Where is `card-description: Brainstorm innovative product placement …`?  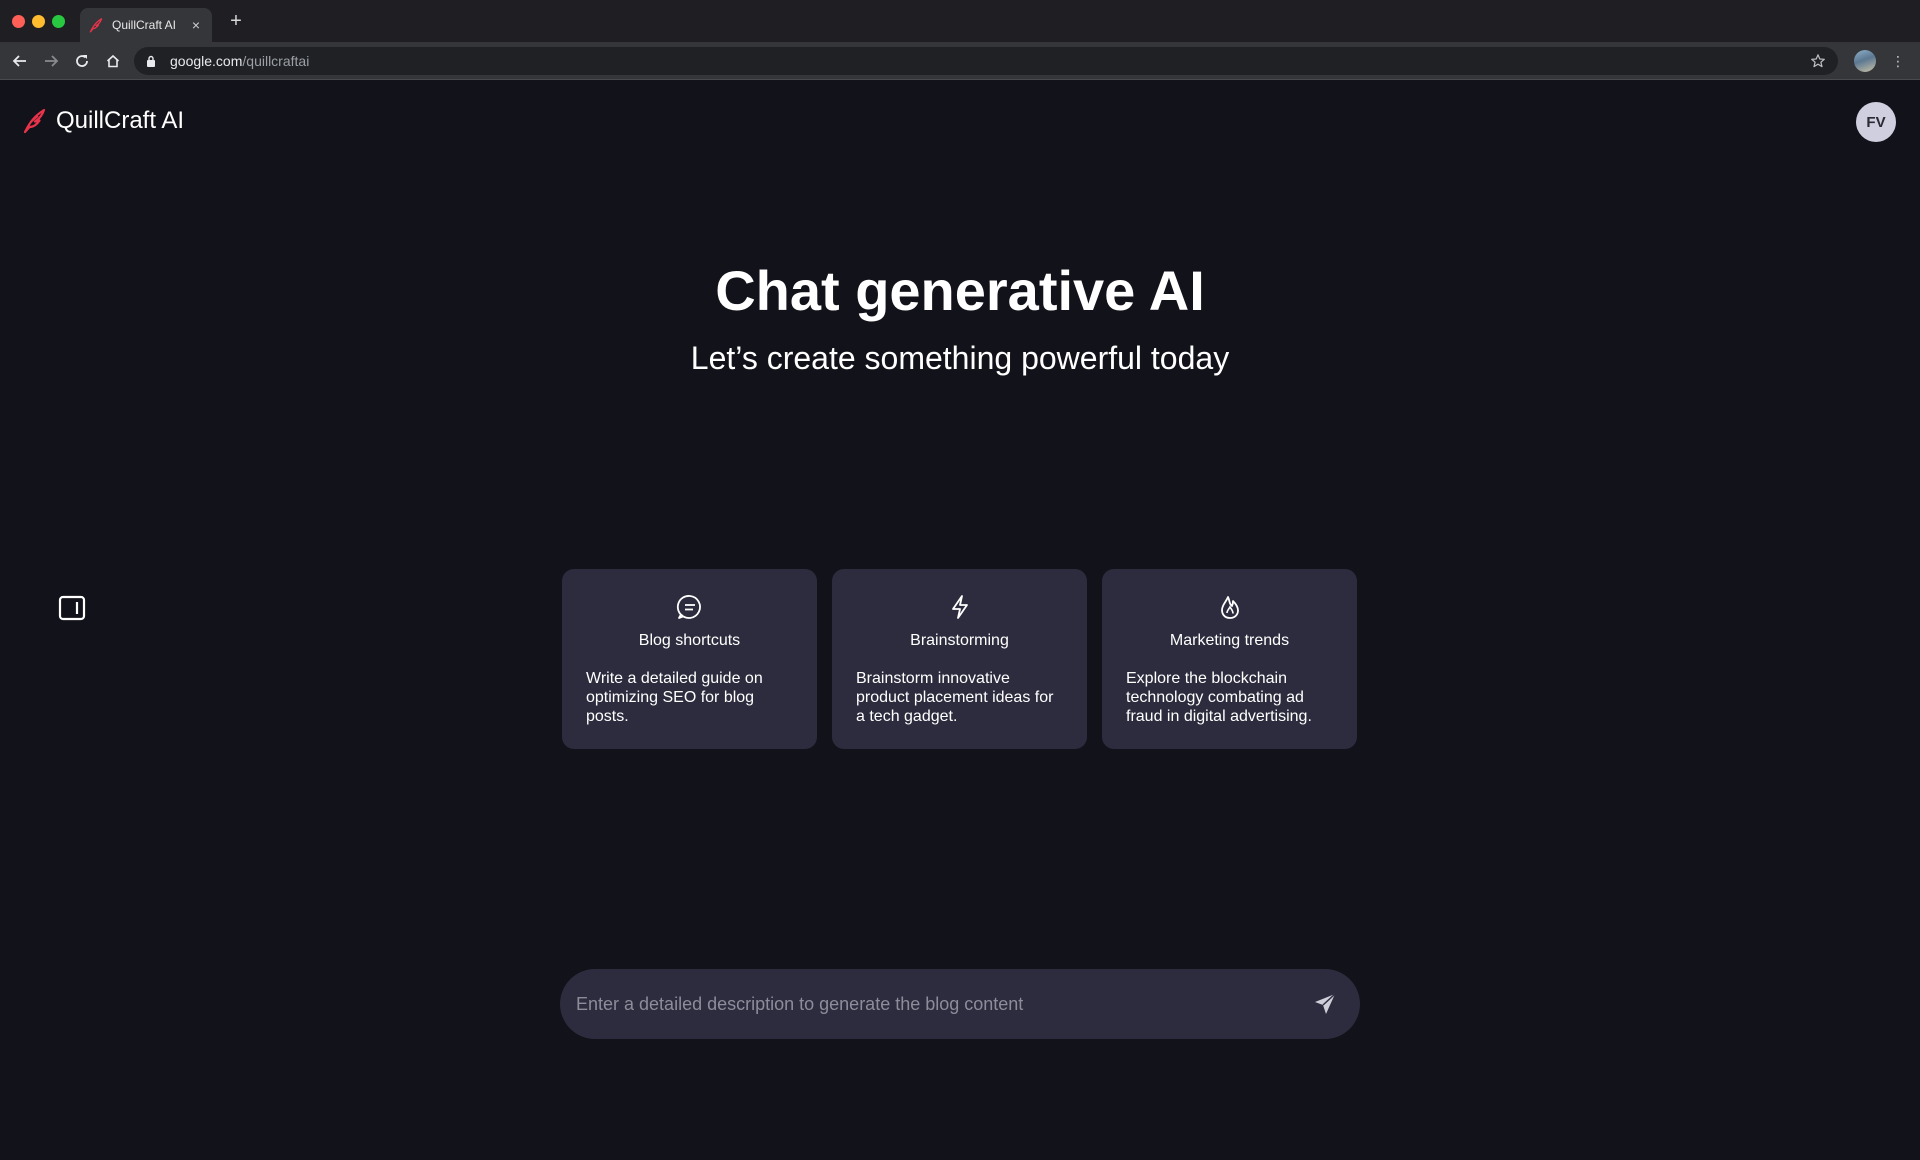 card-description: Brainstorm innovative product placement … is located at coordinates (955, 697).